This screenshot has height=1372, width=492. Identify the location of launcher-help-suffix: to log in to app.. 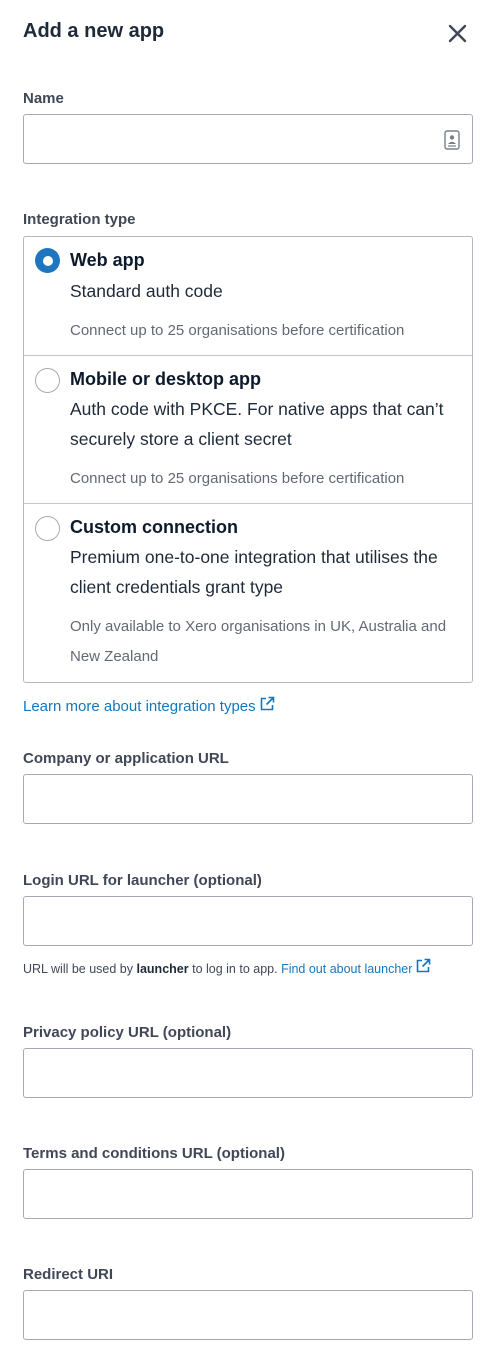
(235, 969).